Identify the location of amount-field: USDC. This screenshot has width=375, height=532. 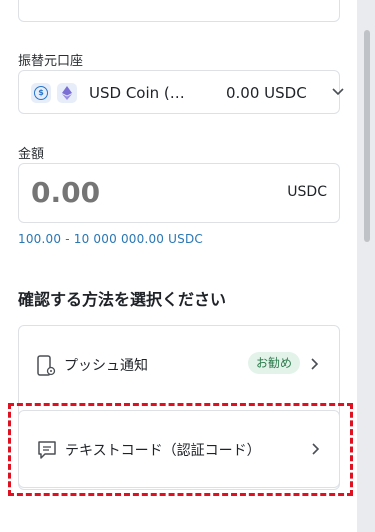
(179, 193).